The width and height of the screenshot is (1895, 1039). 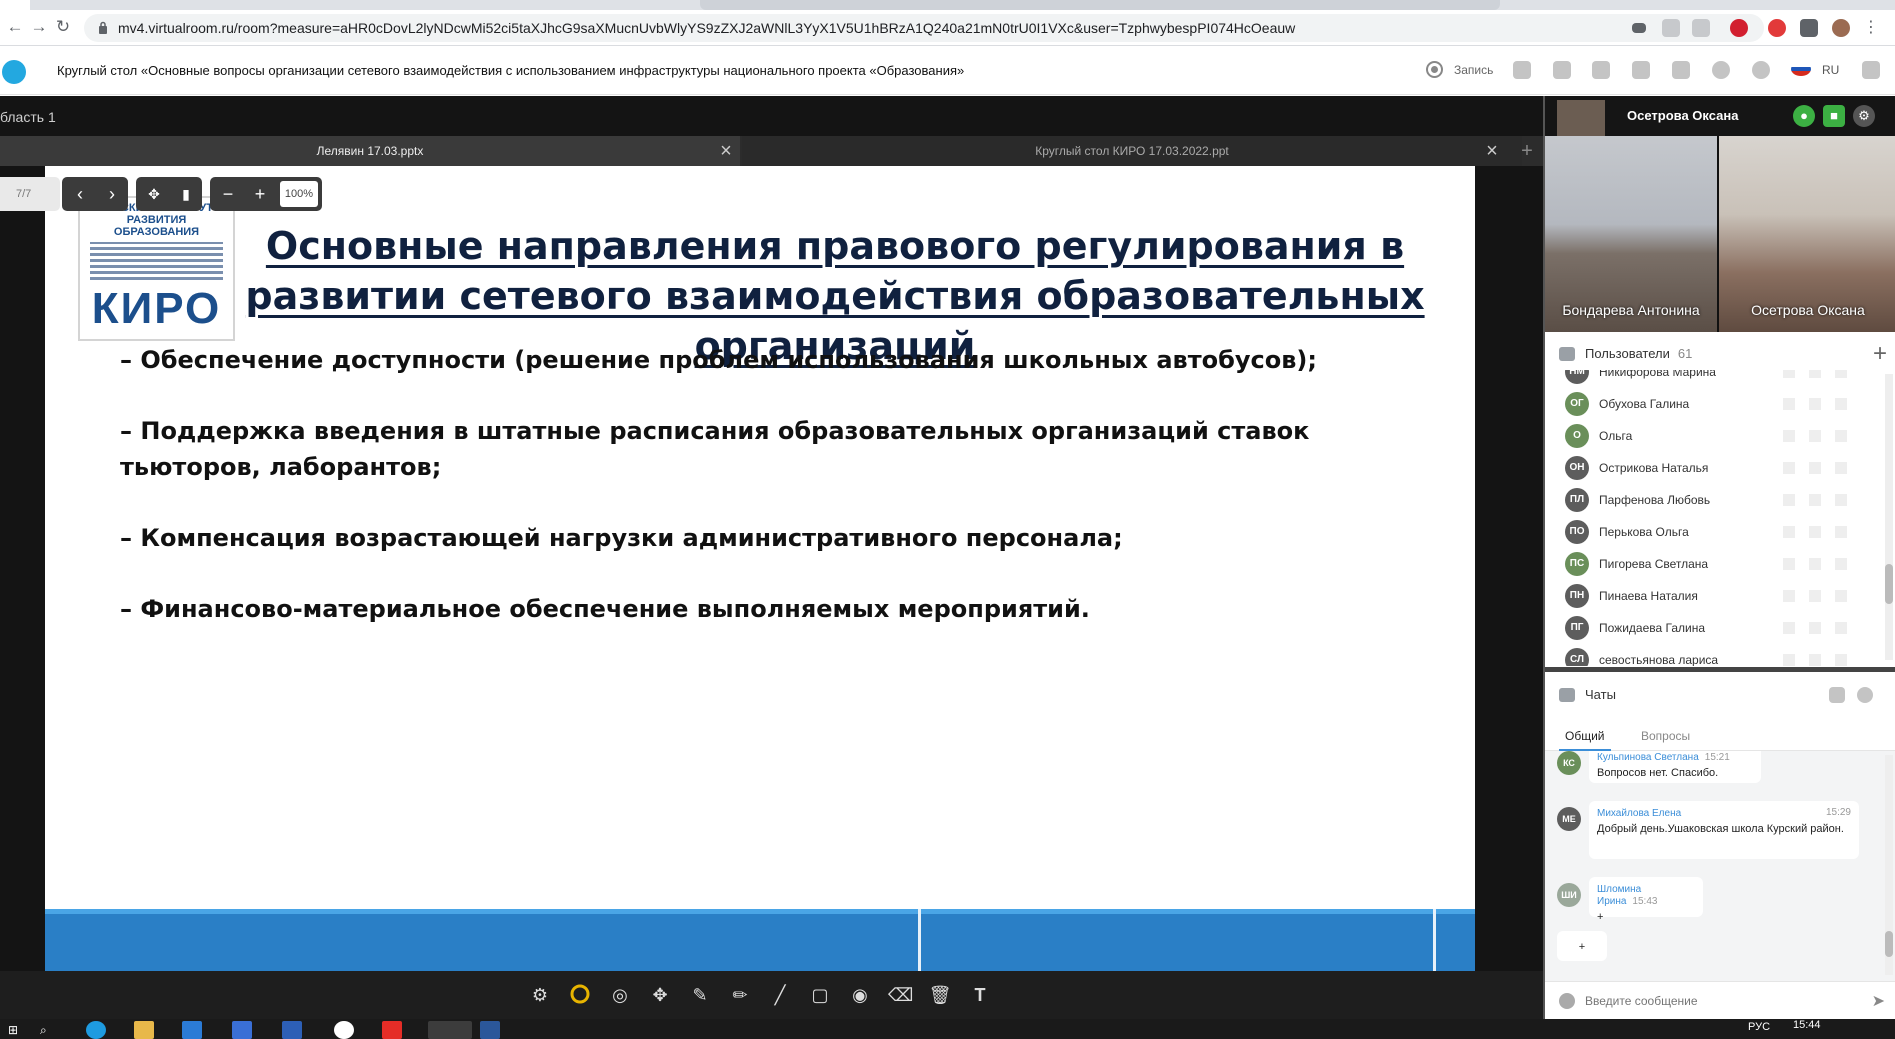 I want to click on search-icon: ⌕, so click(x=50, y=1030).